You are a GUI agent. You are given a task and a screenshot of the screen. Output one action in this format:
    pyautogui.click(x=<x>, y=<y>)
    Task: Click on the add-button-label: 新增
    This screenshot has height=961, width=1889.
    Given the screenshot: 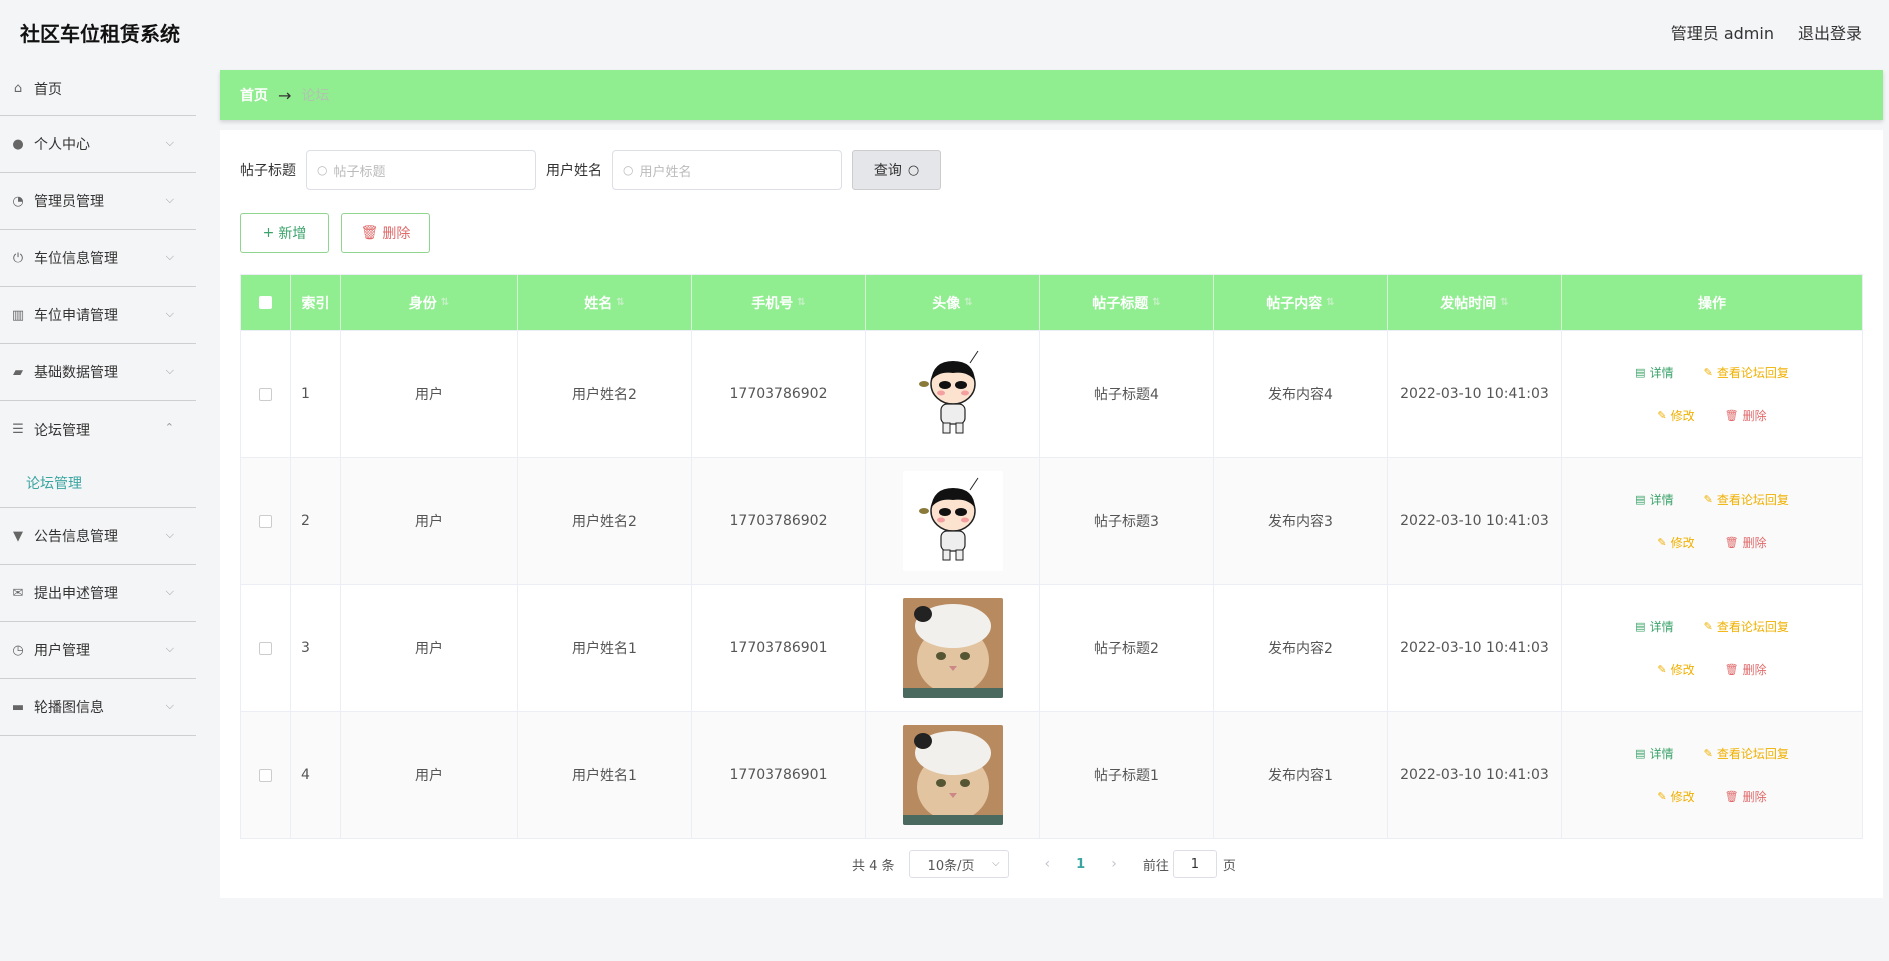 What is the action you would take?
    pyautogui.click(x=292, y=234)
    